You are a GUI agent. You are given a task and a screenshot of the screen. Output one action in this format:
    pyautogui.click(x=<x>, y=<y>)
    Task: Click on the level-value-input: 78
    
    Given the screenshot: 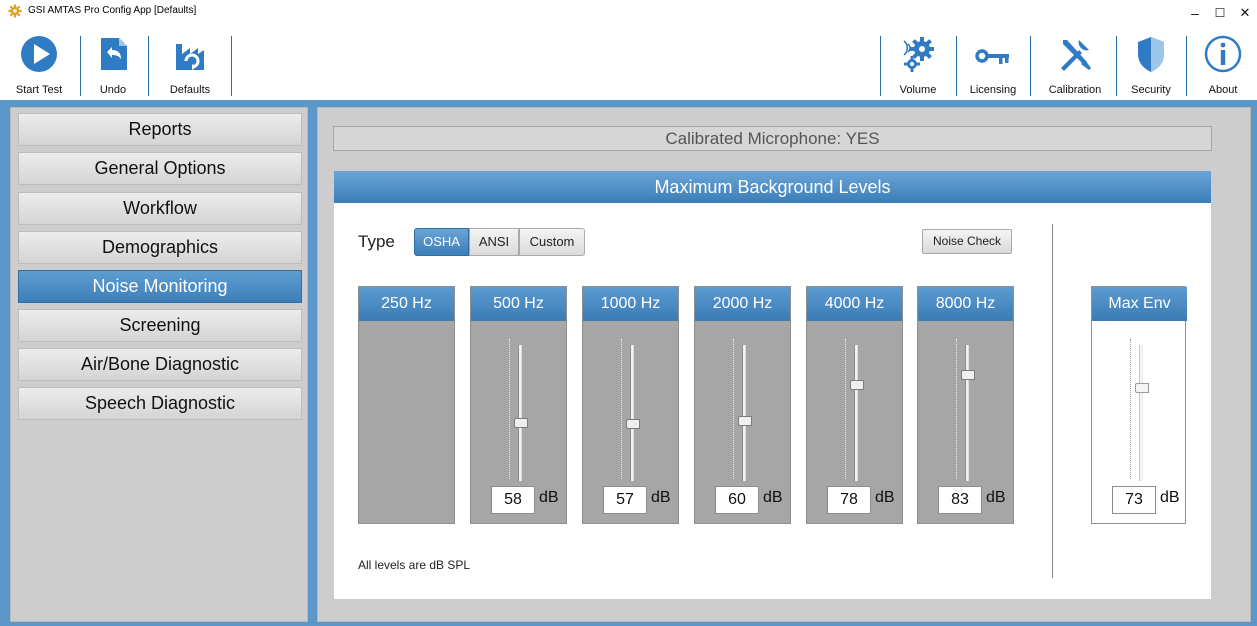 What is the action you would take?
    pyautogui.click(x=849, y=500)
    